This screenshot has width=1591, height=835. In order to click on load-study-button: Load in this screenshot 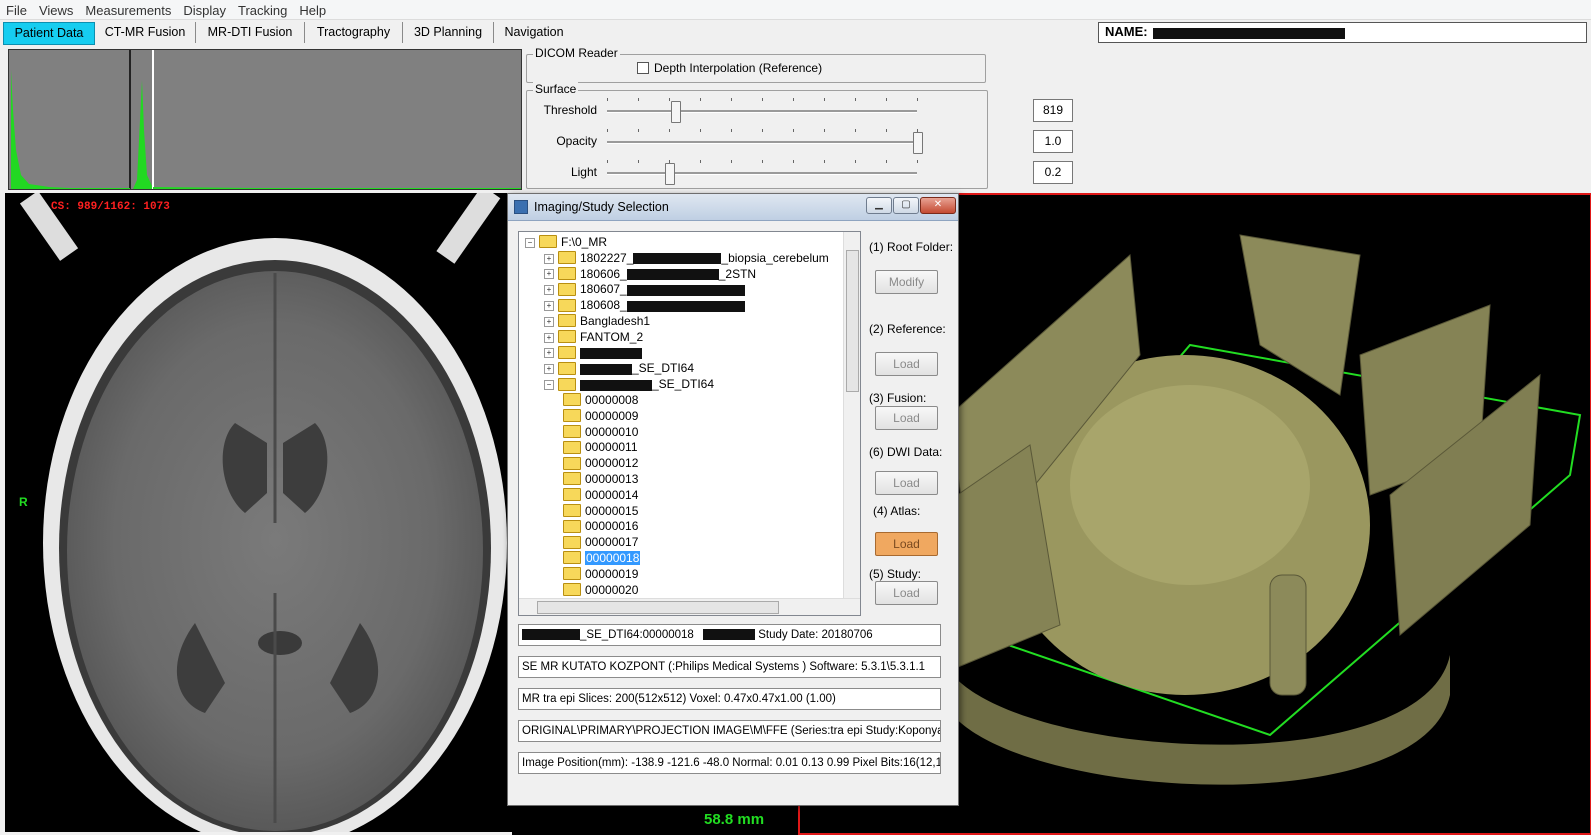, I will do `click(906, 593)`.